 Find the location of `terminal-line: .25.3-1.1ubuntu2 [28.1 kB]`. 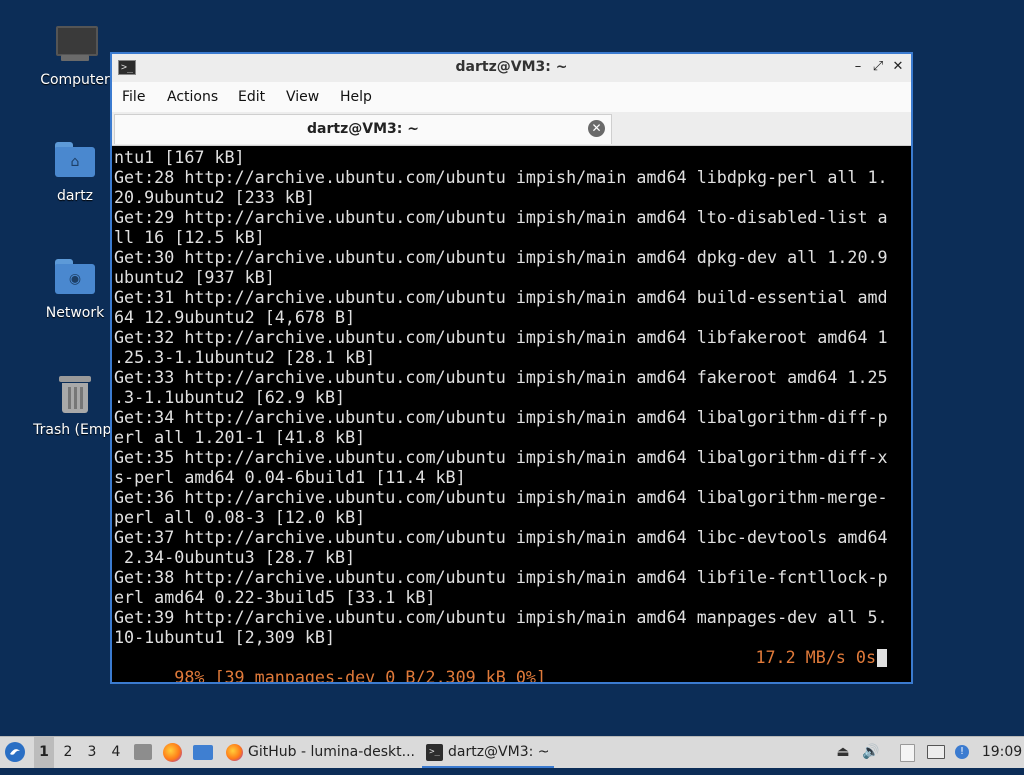

terminal-line: .25.3-1.1ubuntu2 [28.1 kB] is located at coordinates (245, 357).